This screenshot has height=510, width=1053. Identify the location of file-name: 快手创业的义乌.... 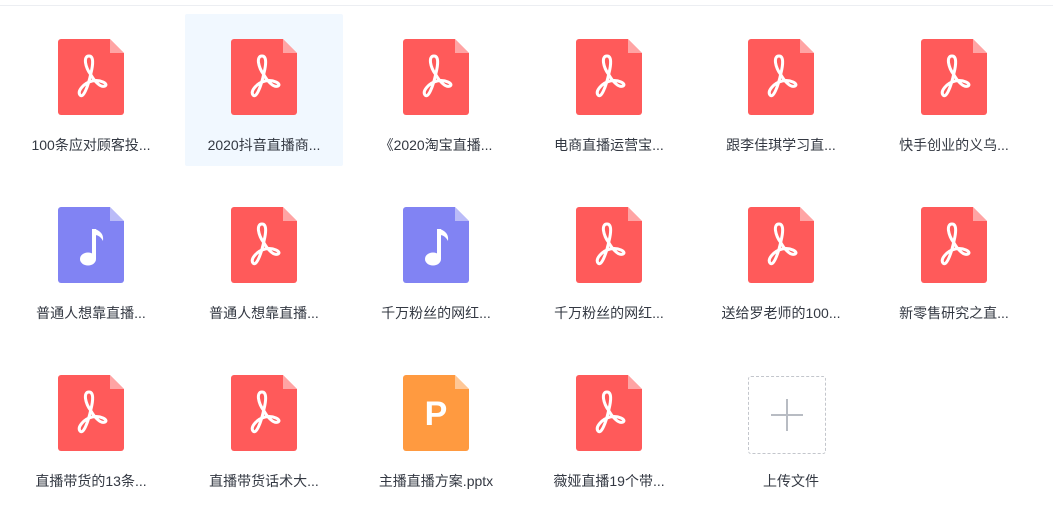
(954, 145).